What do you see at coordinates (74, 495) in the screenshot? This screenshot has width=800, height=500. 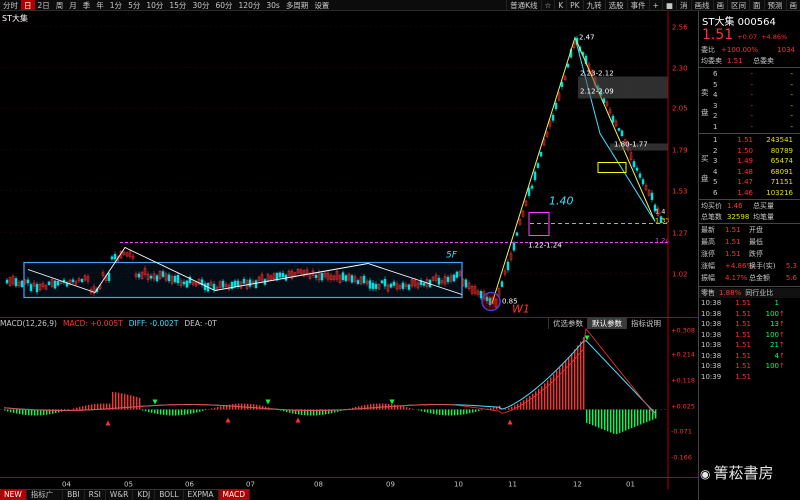 I see `indicator-tab: BBI` at bounding box center [74, 495].